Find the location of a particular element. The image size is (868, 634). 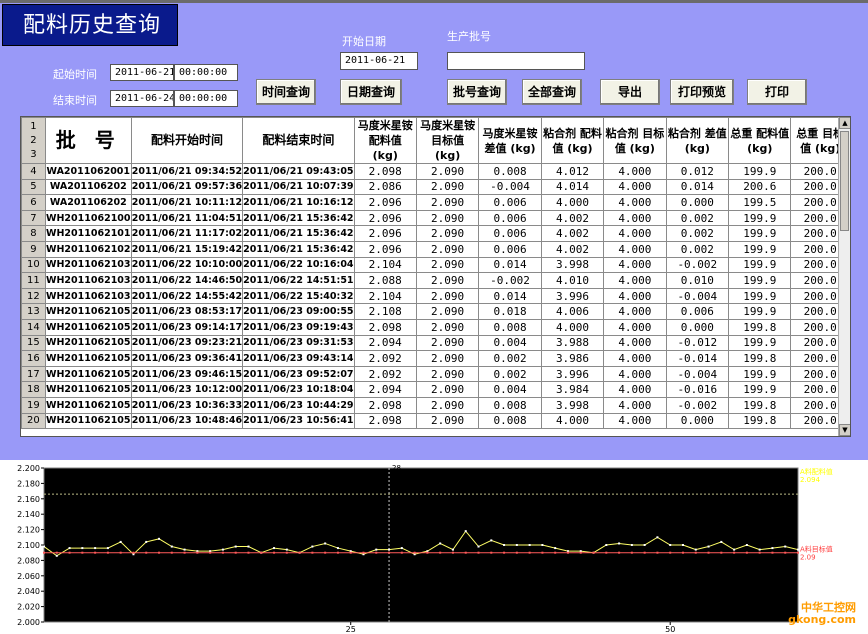

cell-binder-actual: 3.986 is located at coordinates (572, 358).